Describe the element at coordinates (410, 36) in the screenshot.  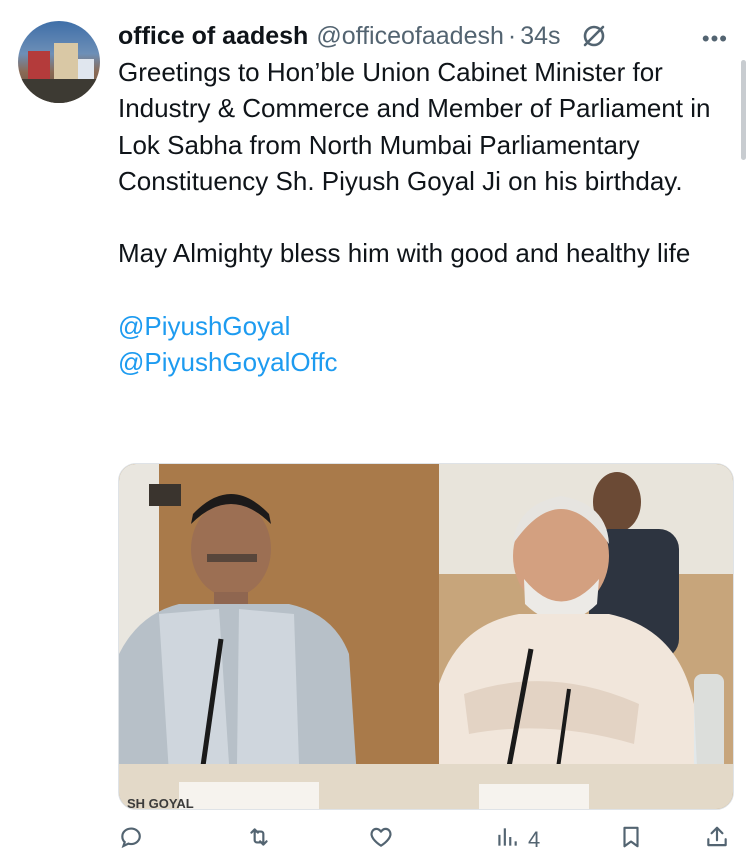
I see `author-handle: @officeofaadesh` at that location.